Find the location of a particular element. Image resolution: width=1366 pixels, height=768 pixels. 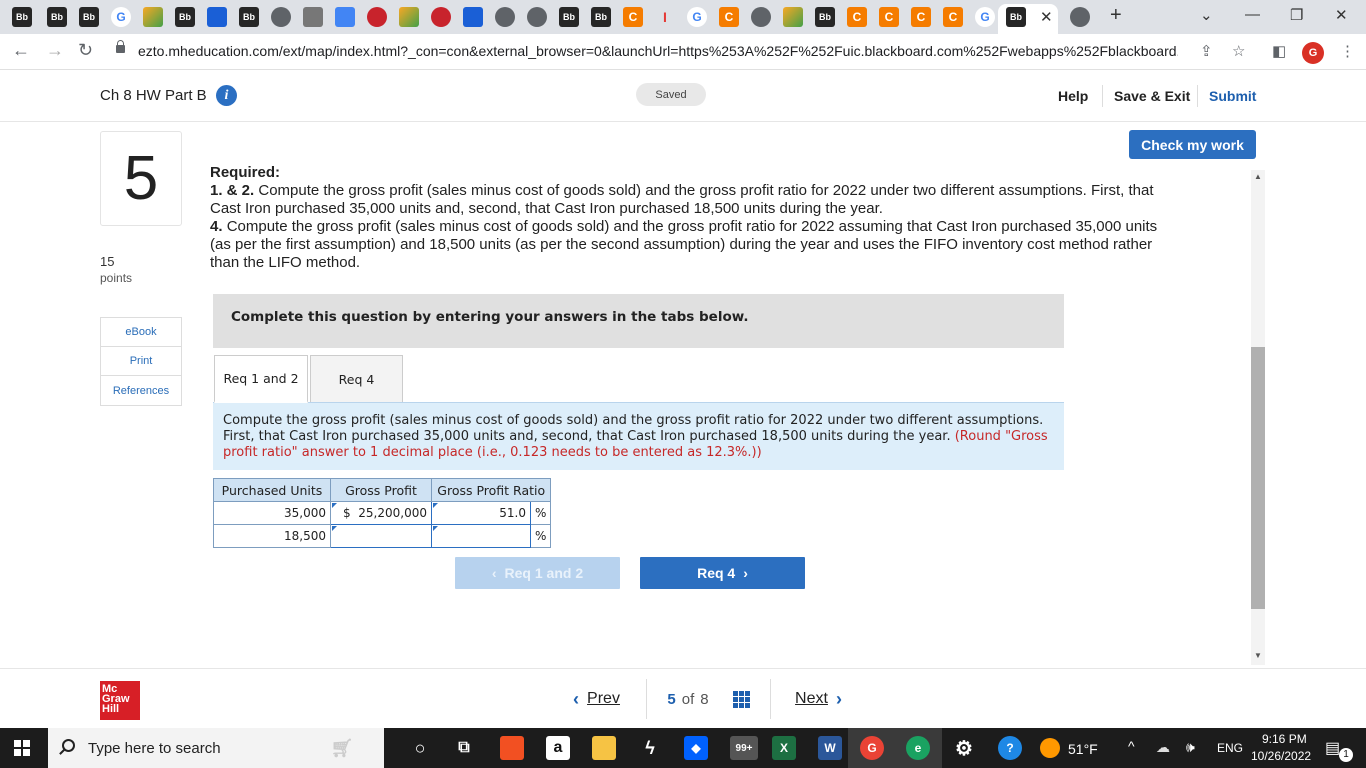

save-exit-link: Save & Exit is located at coordinates (1152, 96).